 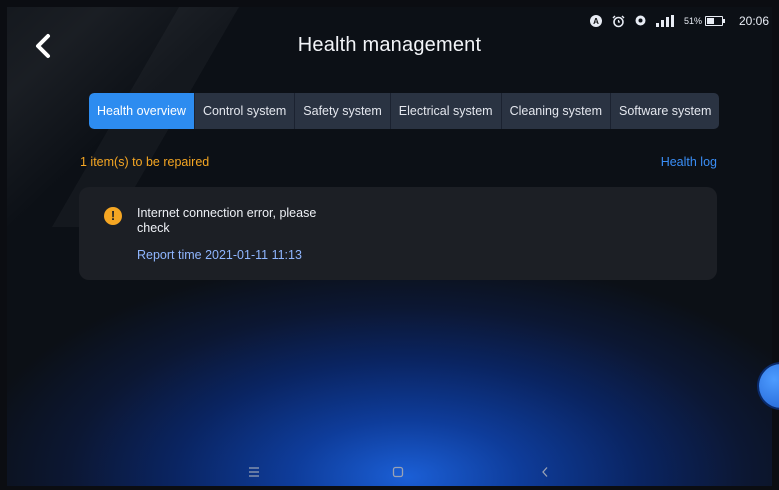 I want to click on battery-percent: 51%, so click(x=692, y=21).